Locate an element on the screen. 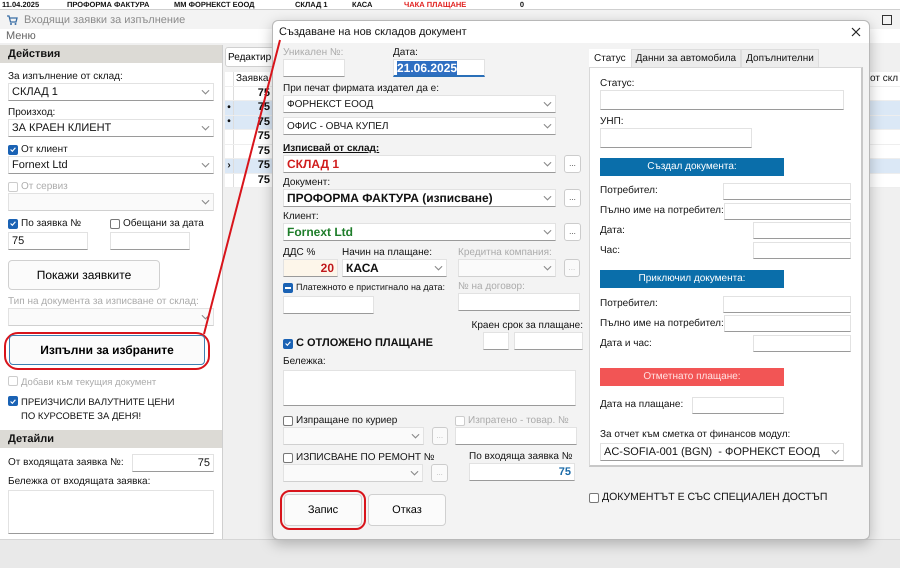 The height and width of the screenshot is (568, 900). field-label: Начин на плащане: is located at coordinates (387, 253).